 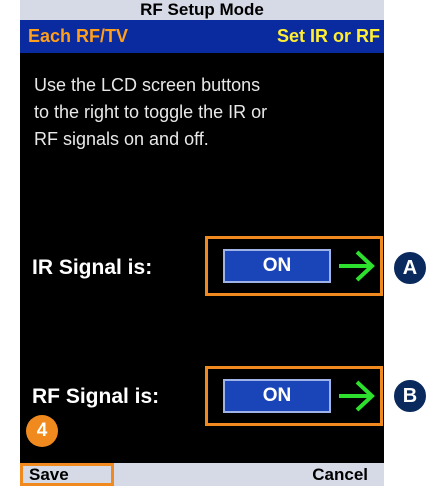 I want to click on instruction-line: Use the LCD screen buttons, so click(x=147, y=85).